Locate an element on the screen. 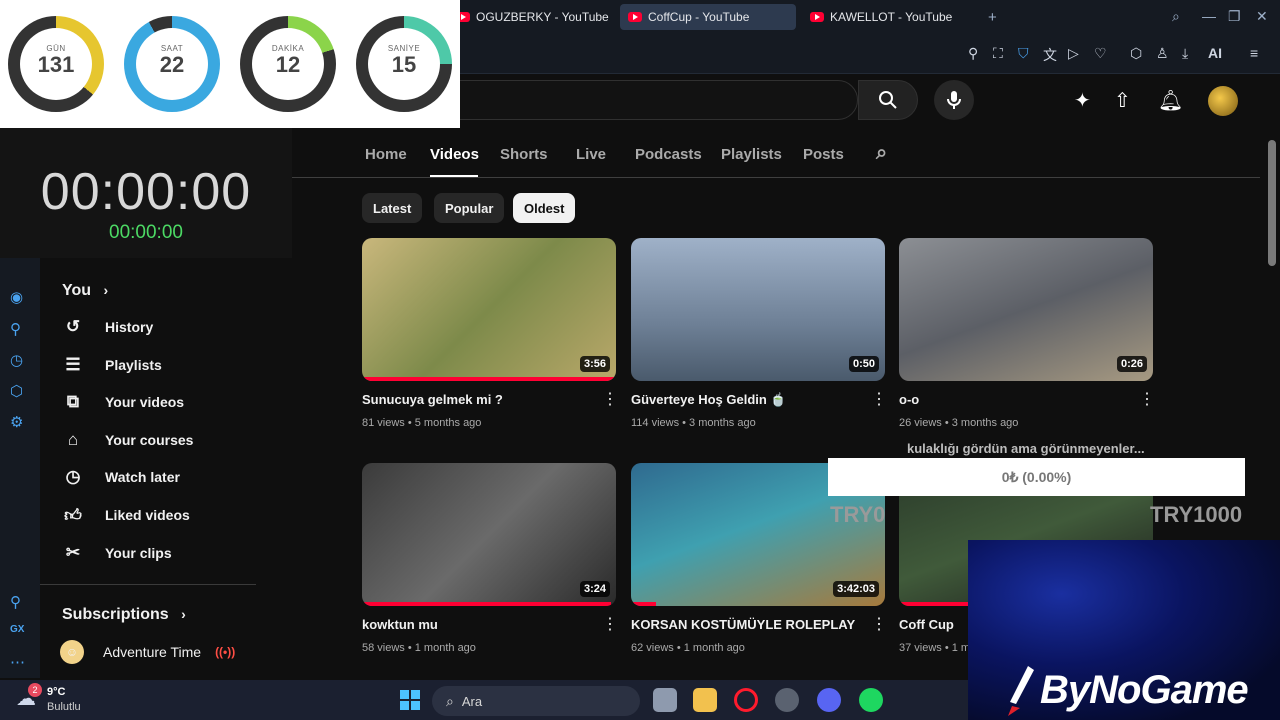 The height and width of the screenshot is (720, 1280). tab-home: Home is located at coordinates (386, 154).